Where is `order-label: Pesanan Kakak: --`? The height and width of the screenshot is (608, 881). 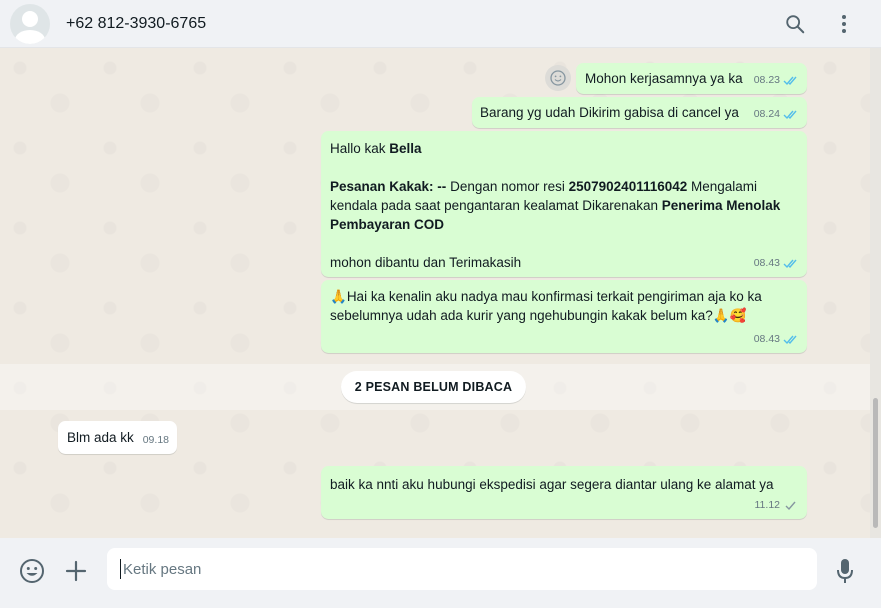 order-label: Pesanan Kakak: -- is located at coordinates (388, 186).